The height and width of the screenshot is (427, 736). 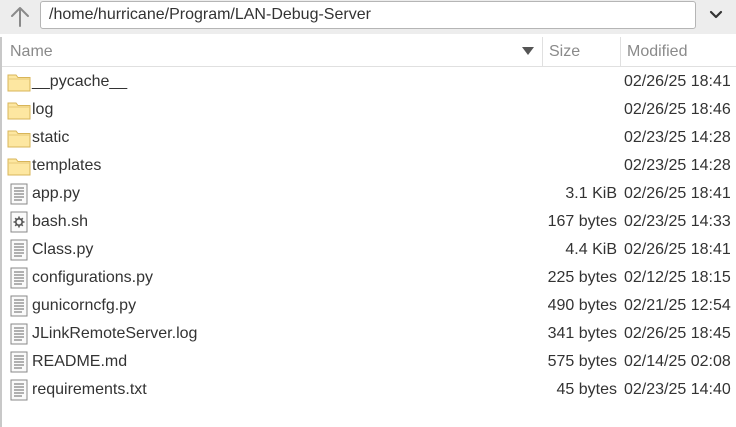 I want to click on file-size: 490 bytes, so click(x=582, y=305).